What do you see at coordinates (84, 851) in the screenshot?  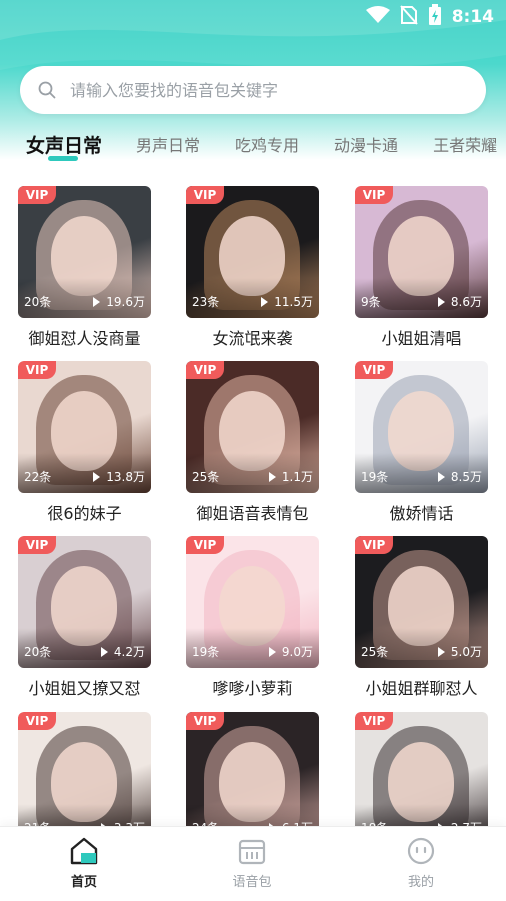 I see `home-icon` at bounding box center [84, 851].